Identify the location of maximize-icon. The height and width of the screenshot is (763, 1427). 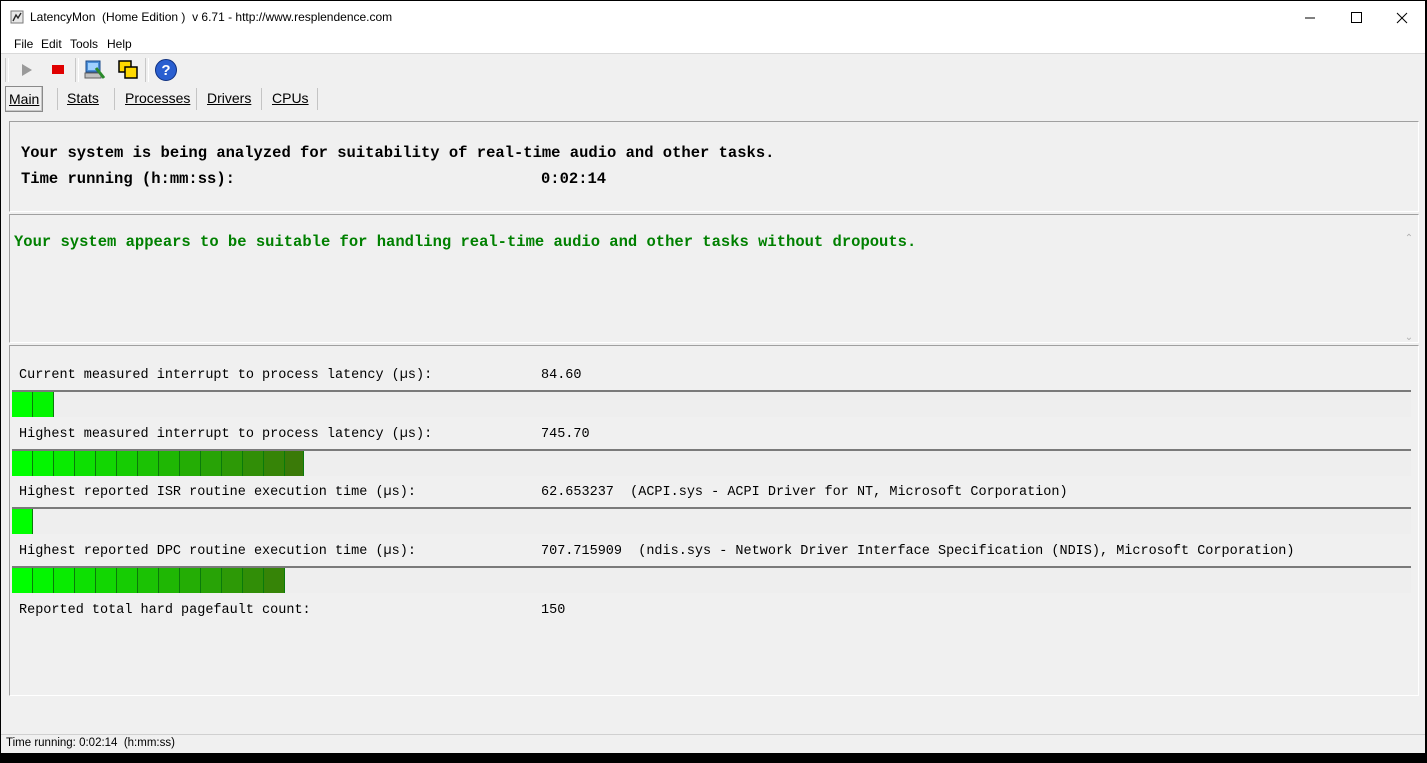
(1356, 17).